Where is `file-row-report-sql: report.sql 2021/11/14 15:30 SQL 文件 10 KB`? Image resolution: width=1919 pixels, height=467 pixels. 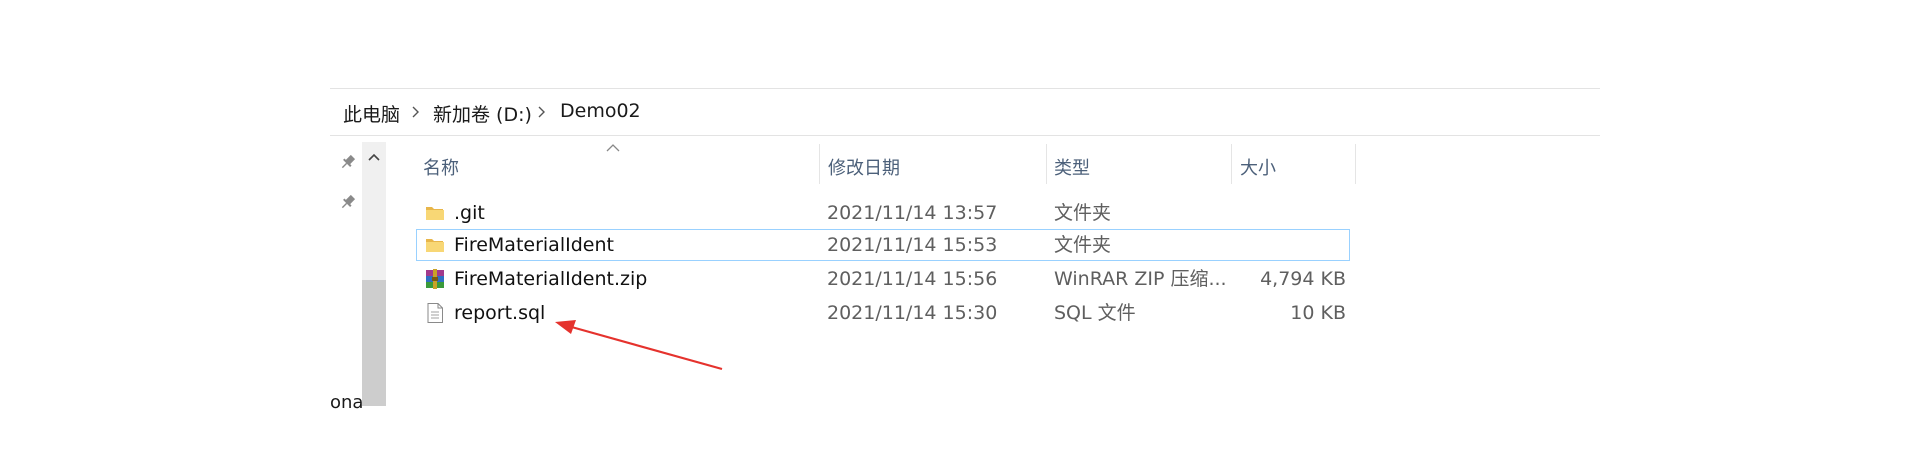
file-row-report-sql: report.sql 2021/11/14 15:30 SQL 文件 10 KB is located at coordinates (883, 313).